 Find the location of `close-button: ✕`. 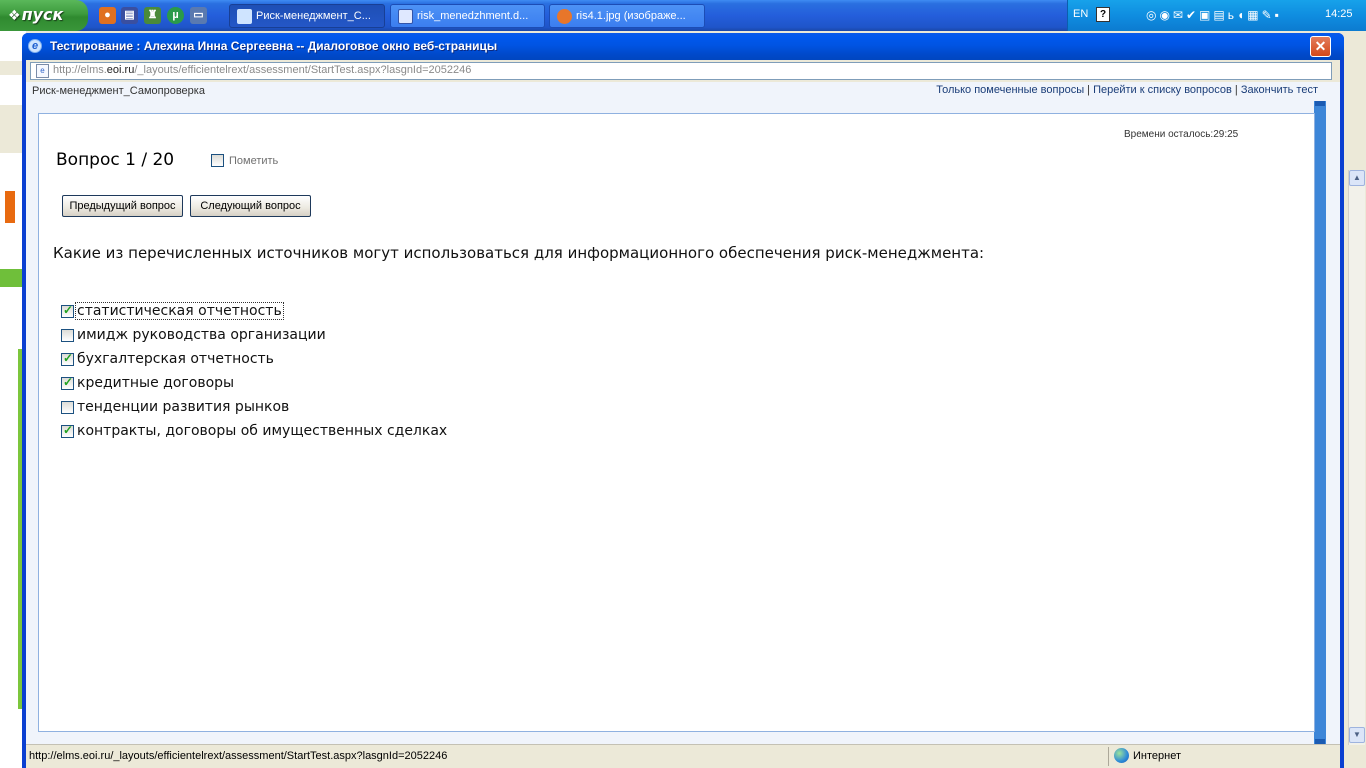

close-button: ✕ is located at coordinates (1320, 46).